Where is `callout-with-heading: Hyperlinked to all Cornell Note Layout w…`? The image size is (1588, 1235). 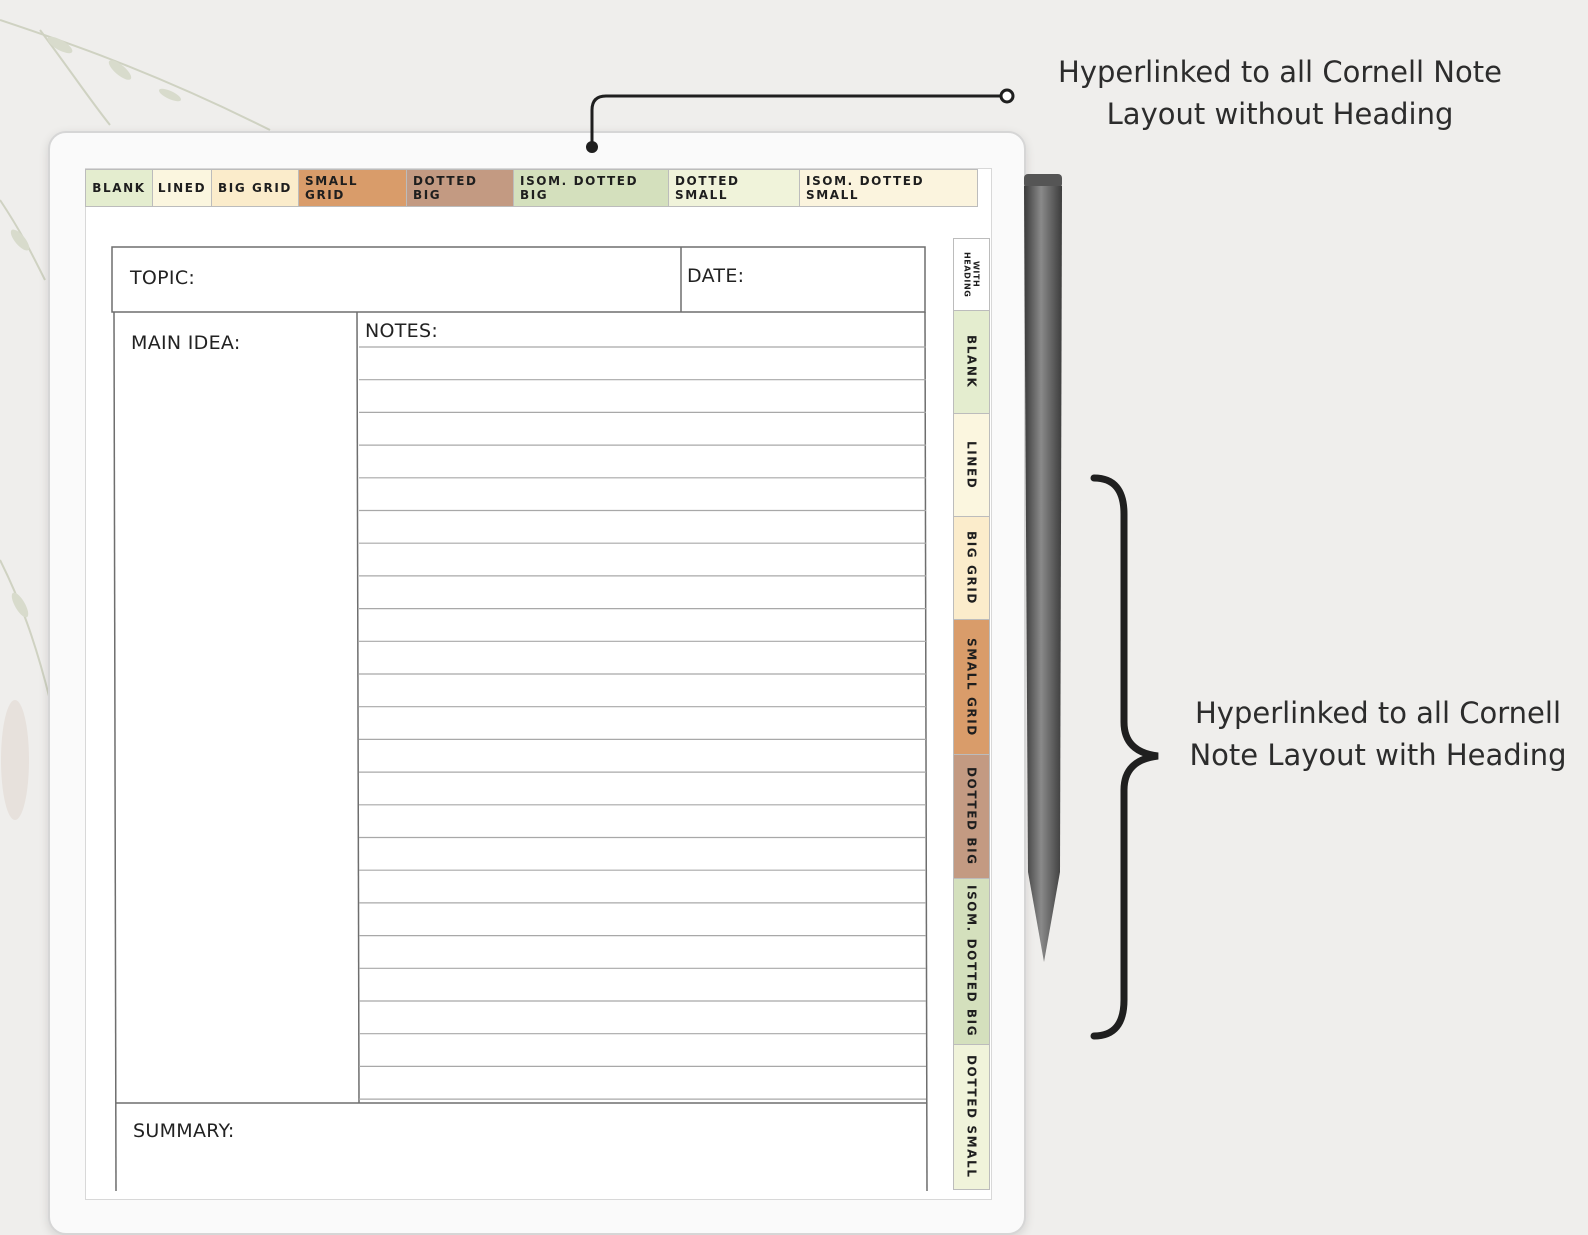
callout-with-heading: Hyperlinked to all Cornell Note Layout w… is located at coordinates (1378, 734).